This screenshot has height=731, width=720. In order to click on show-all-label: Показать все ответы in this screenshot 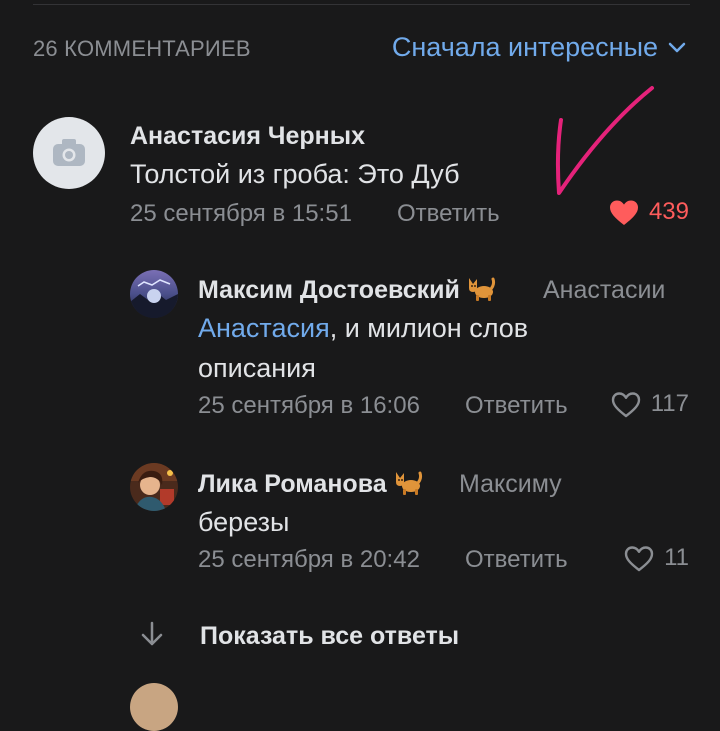, I will do `click(330, 636)`.